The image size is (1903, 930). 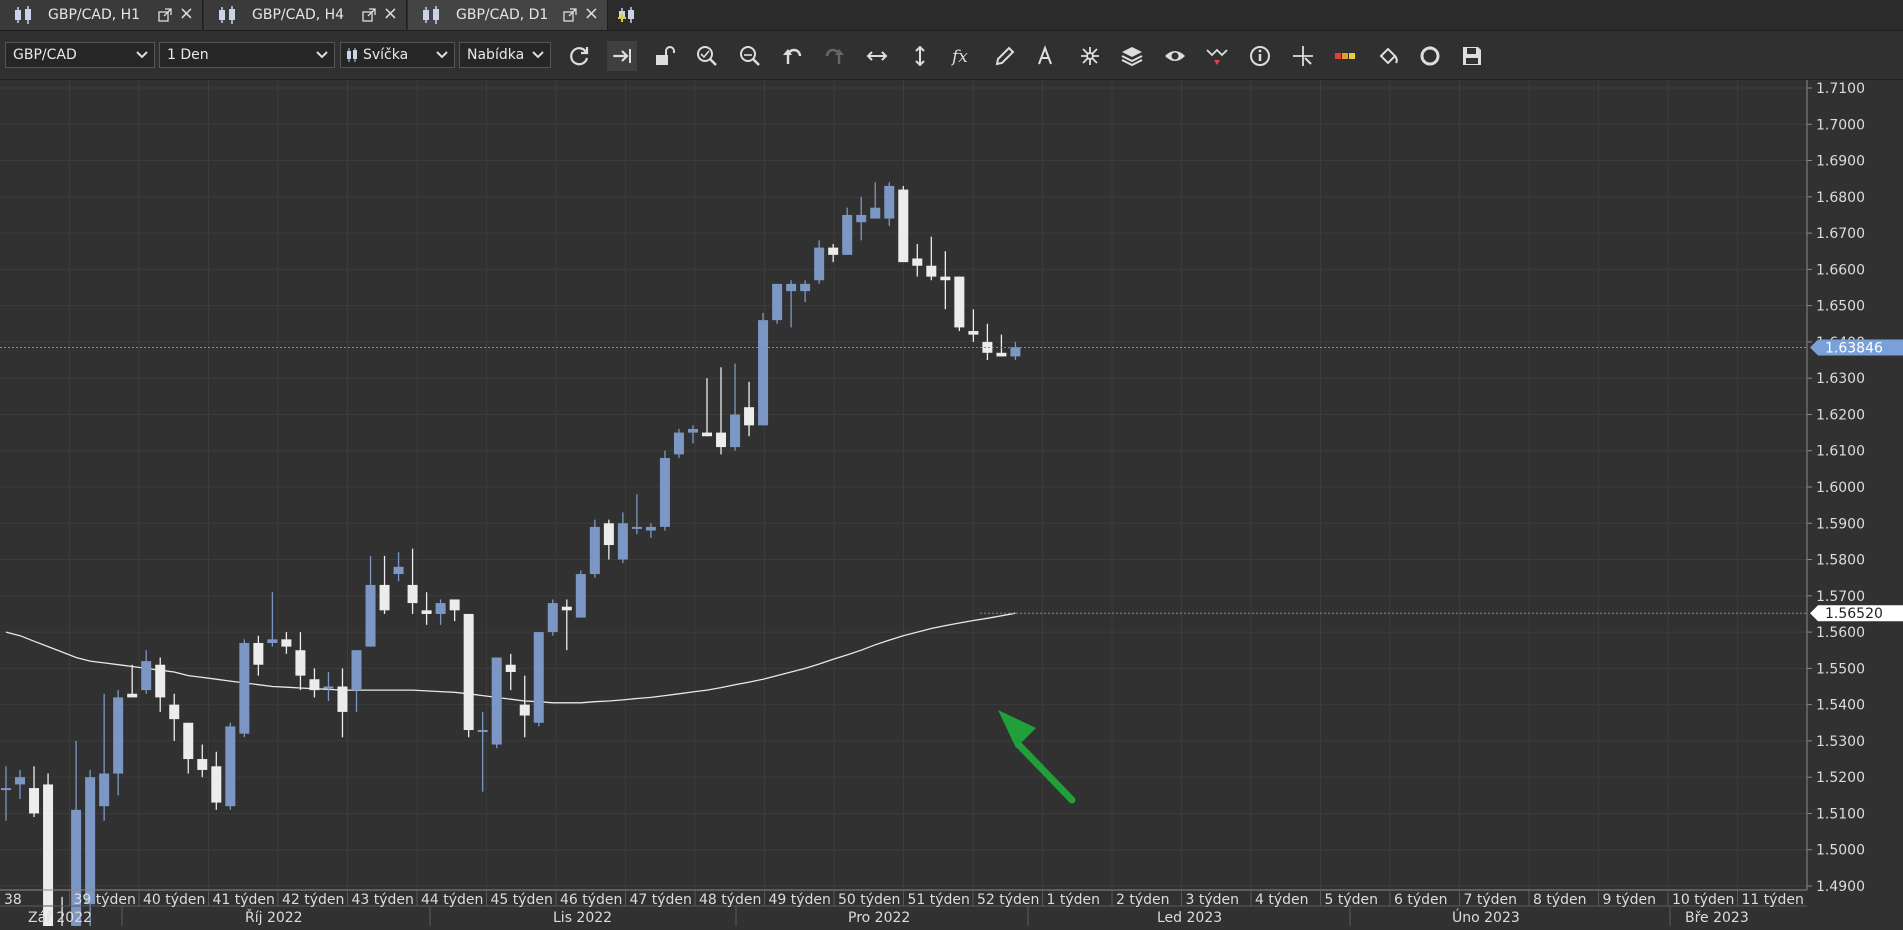 What do you see at coordinates (1388, 56) in the screenshot?
I see `fill-button` at bounding box center [1388, 56].